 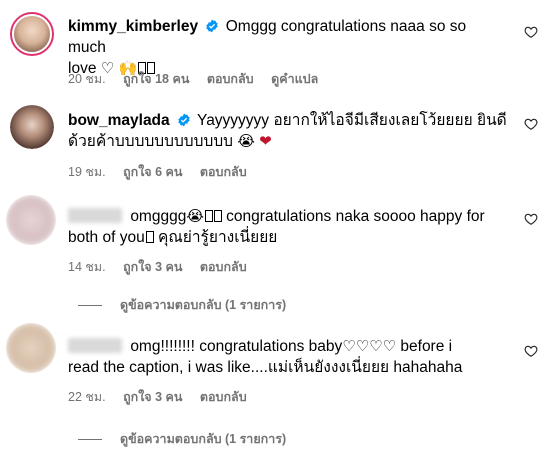 What do you see at coordinates (133, 26) in the screenshot?
I see `comment-username: kimmy_kimberley` at bounding box center [133, 26].